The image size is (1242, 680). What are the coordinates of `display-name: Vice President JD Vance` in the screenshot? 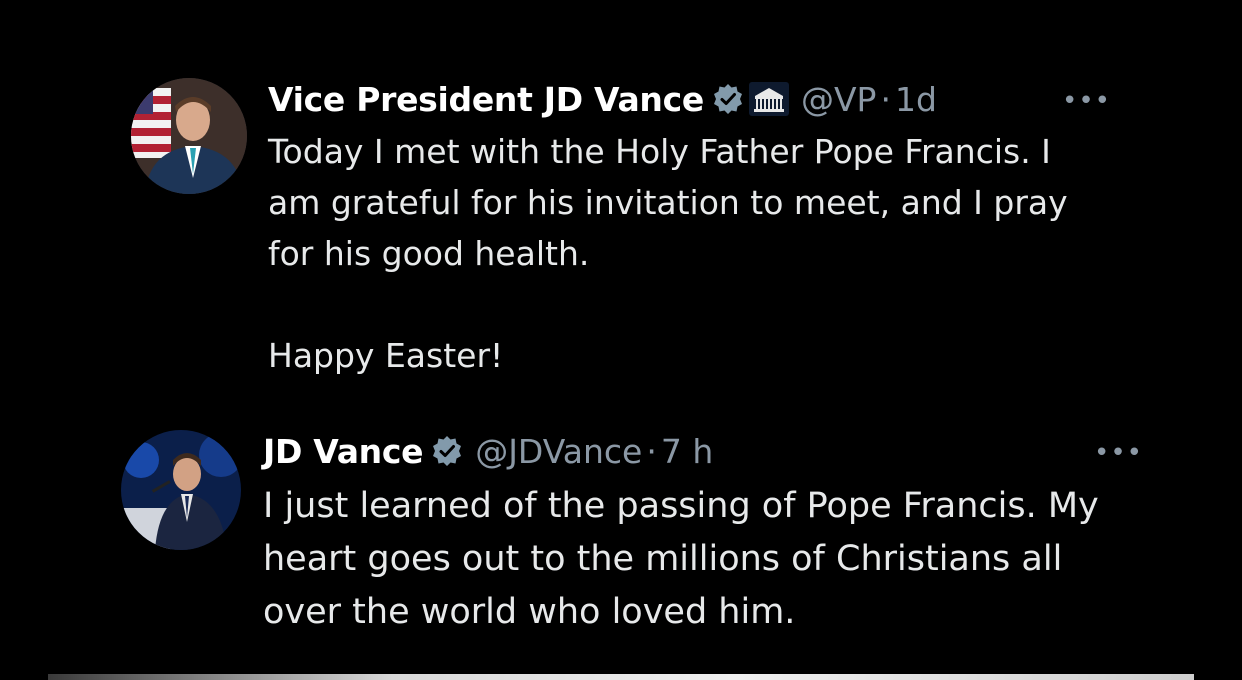 It's located at (486, 99).